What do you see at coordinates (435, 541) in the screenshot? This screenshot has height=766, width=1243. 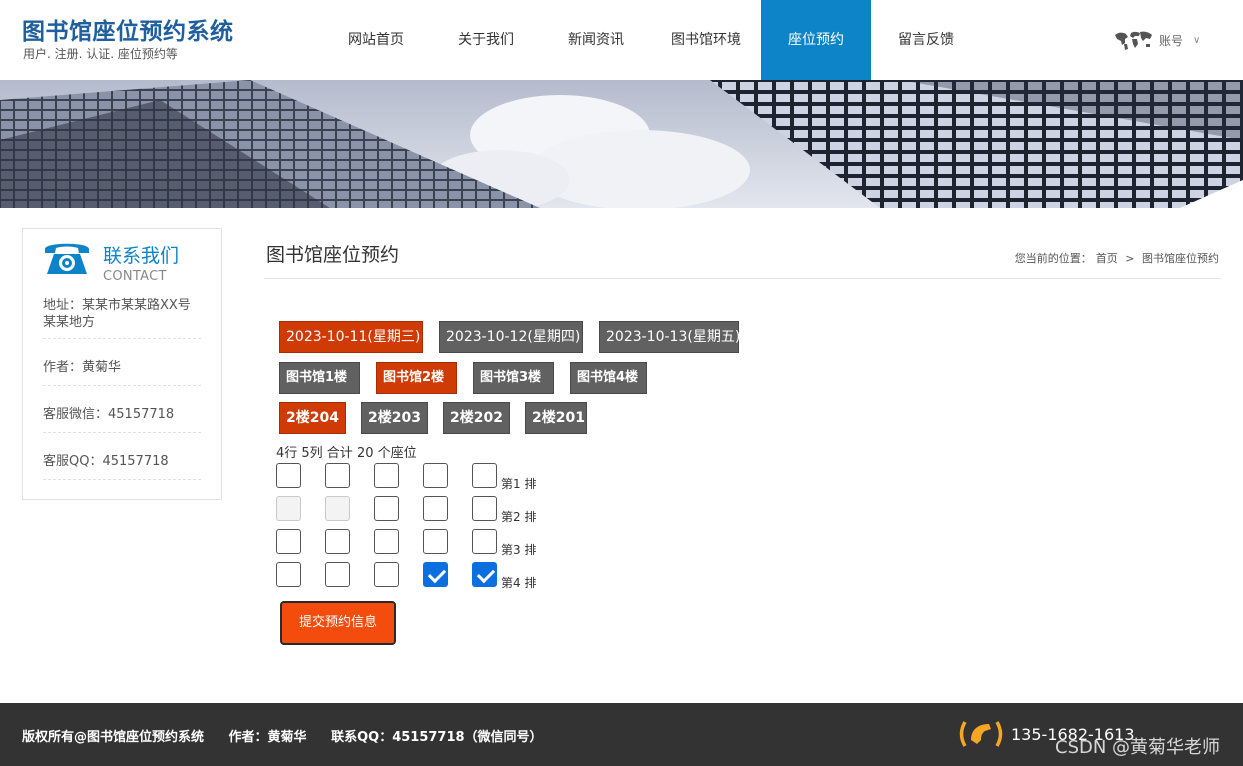 I see `seat-checkbox-r3-c4` at bounding box center [435, 541].